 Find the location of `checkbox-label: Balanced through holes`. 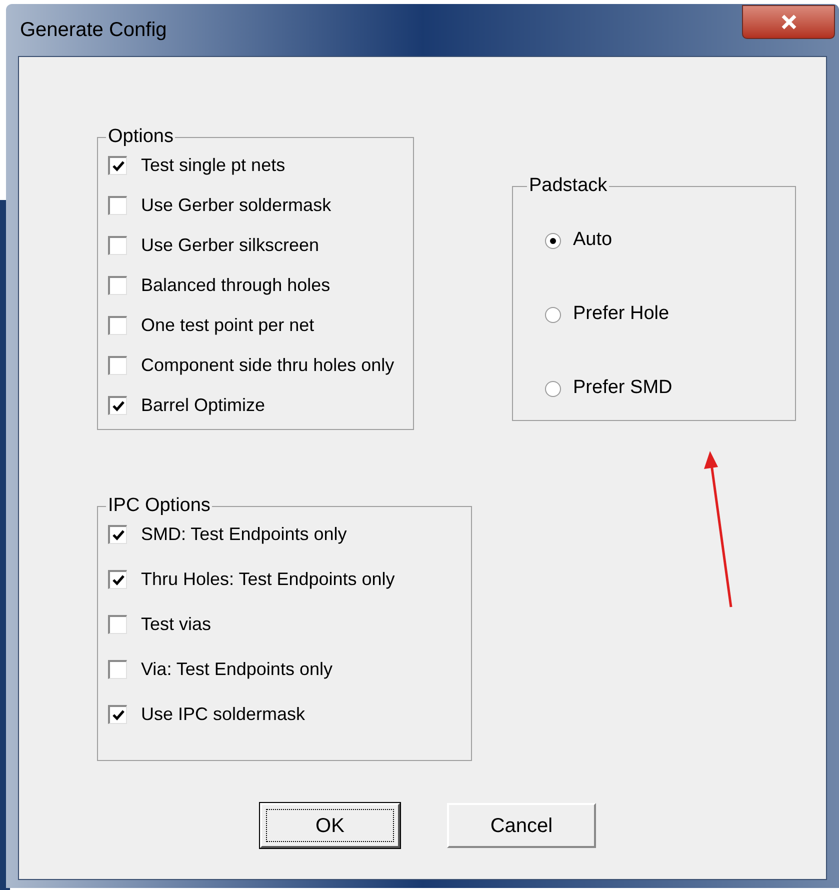

checkbox-label: Balanced through holes is located at coordinates (235, 285).